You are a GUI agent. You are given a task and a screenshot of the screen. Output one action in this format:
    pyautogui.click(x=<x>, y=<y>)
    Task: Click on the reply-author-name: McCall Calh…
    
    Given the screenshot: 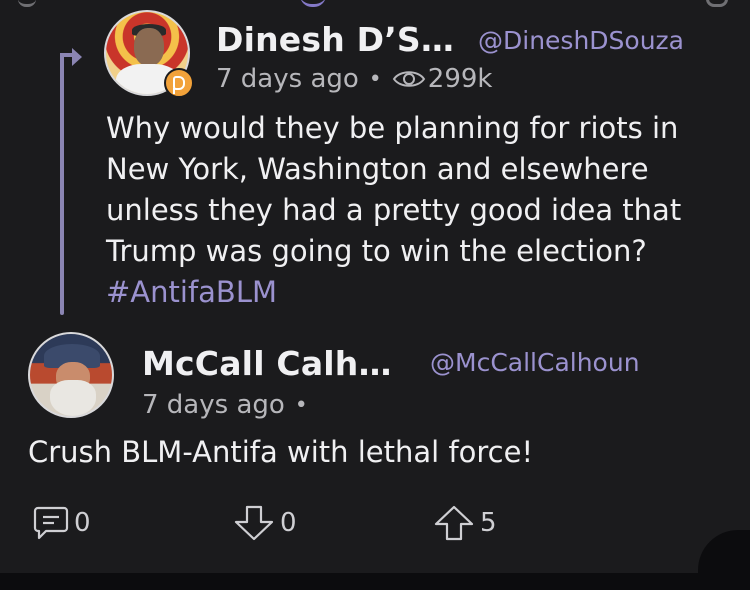 What is the action you would take?
    pyautogui.click(x=267, y=363)
    